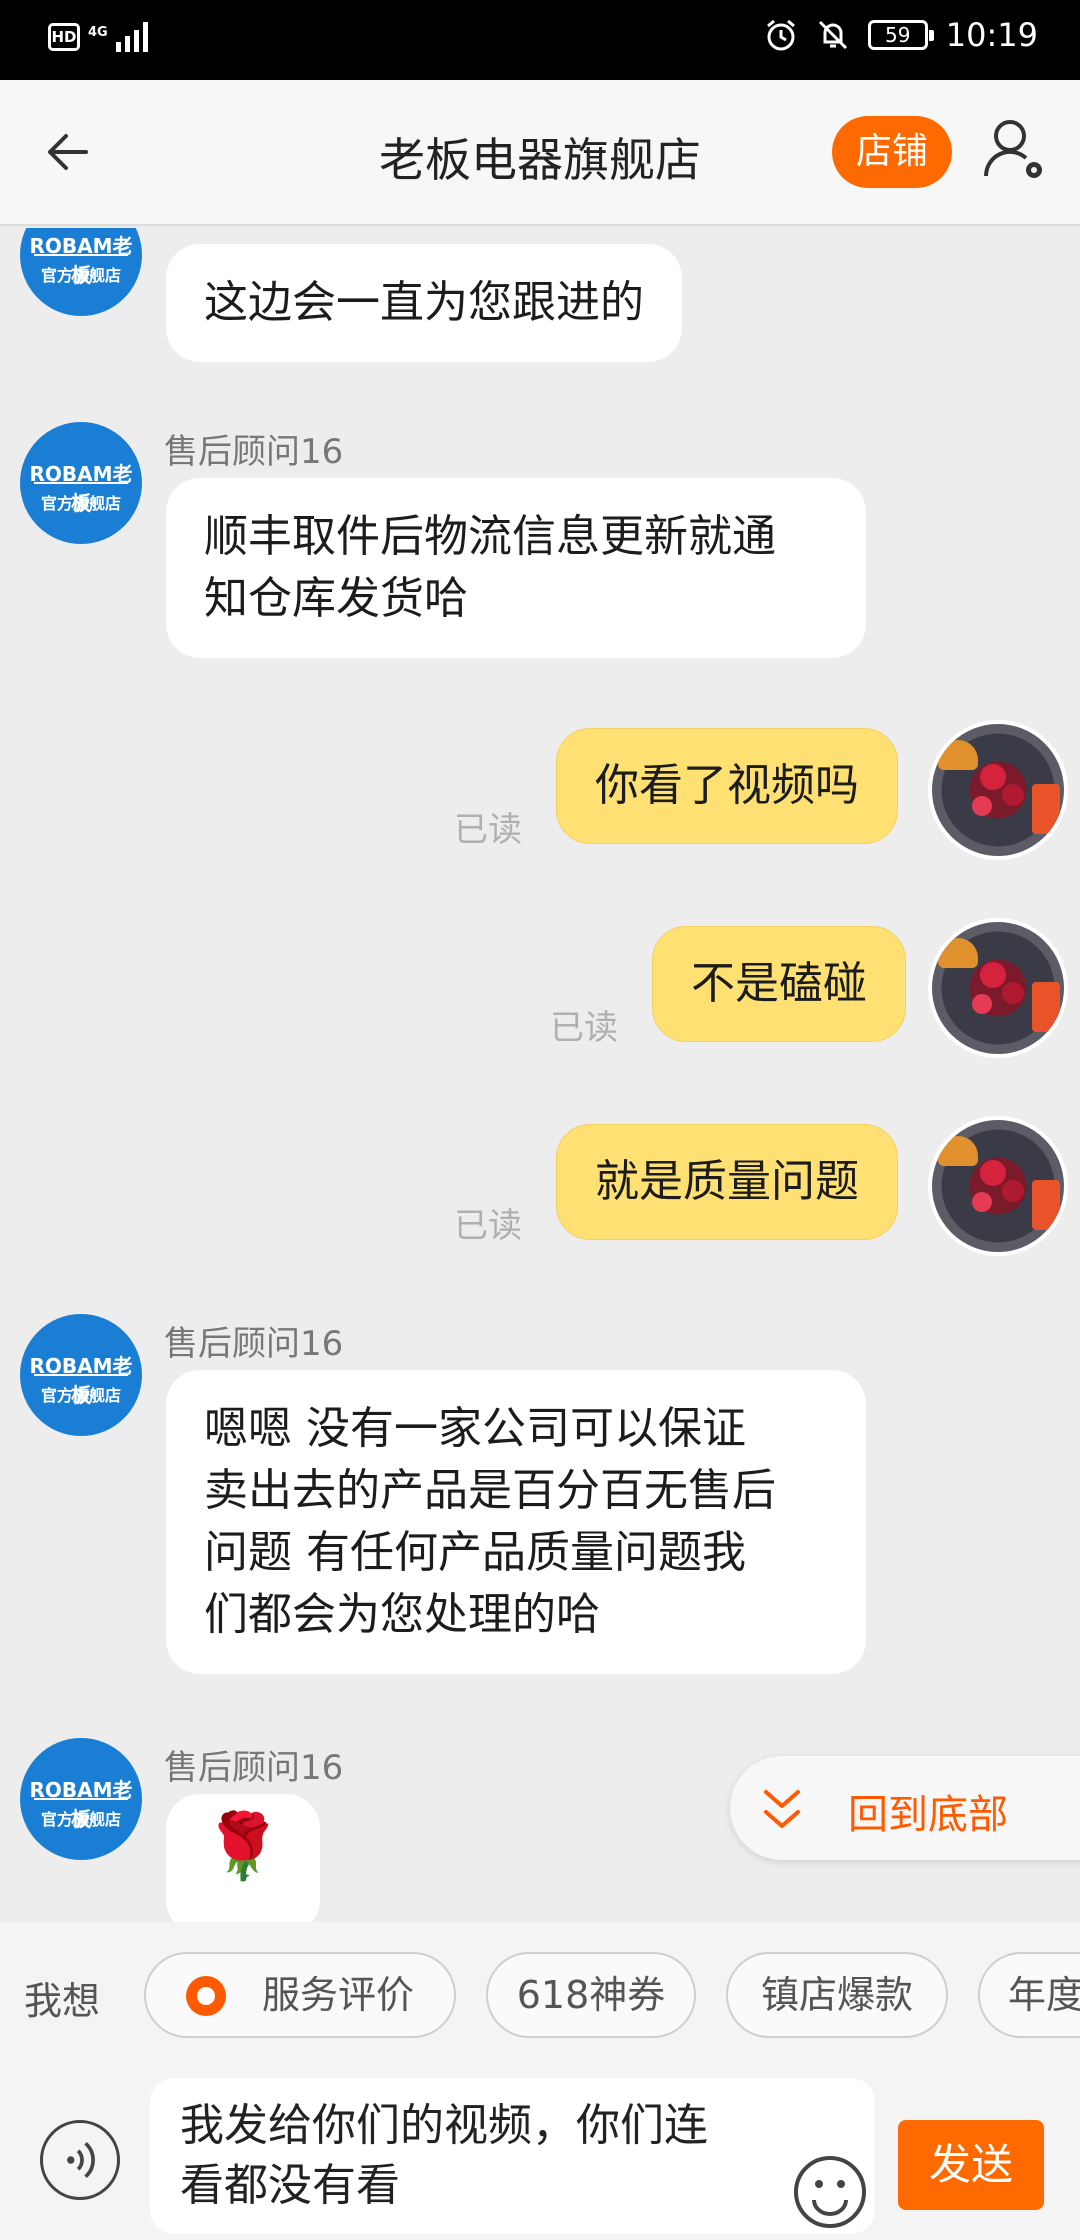 Image resolution: width=1080 pixels, height=2240 pixels. I want to click on chip-service-rating: 服务评价, so click(300, 1995).